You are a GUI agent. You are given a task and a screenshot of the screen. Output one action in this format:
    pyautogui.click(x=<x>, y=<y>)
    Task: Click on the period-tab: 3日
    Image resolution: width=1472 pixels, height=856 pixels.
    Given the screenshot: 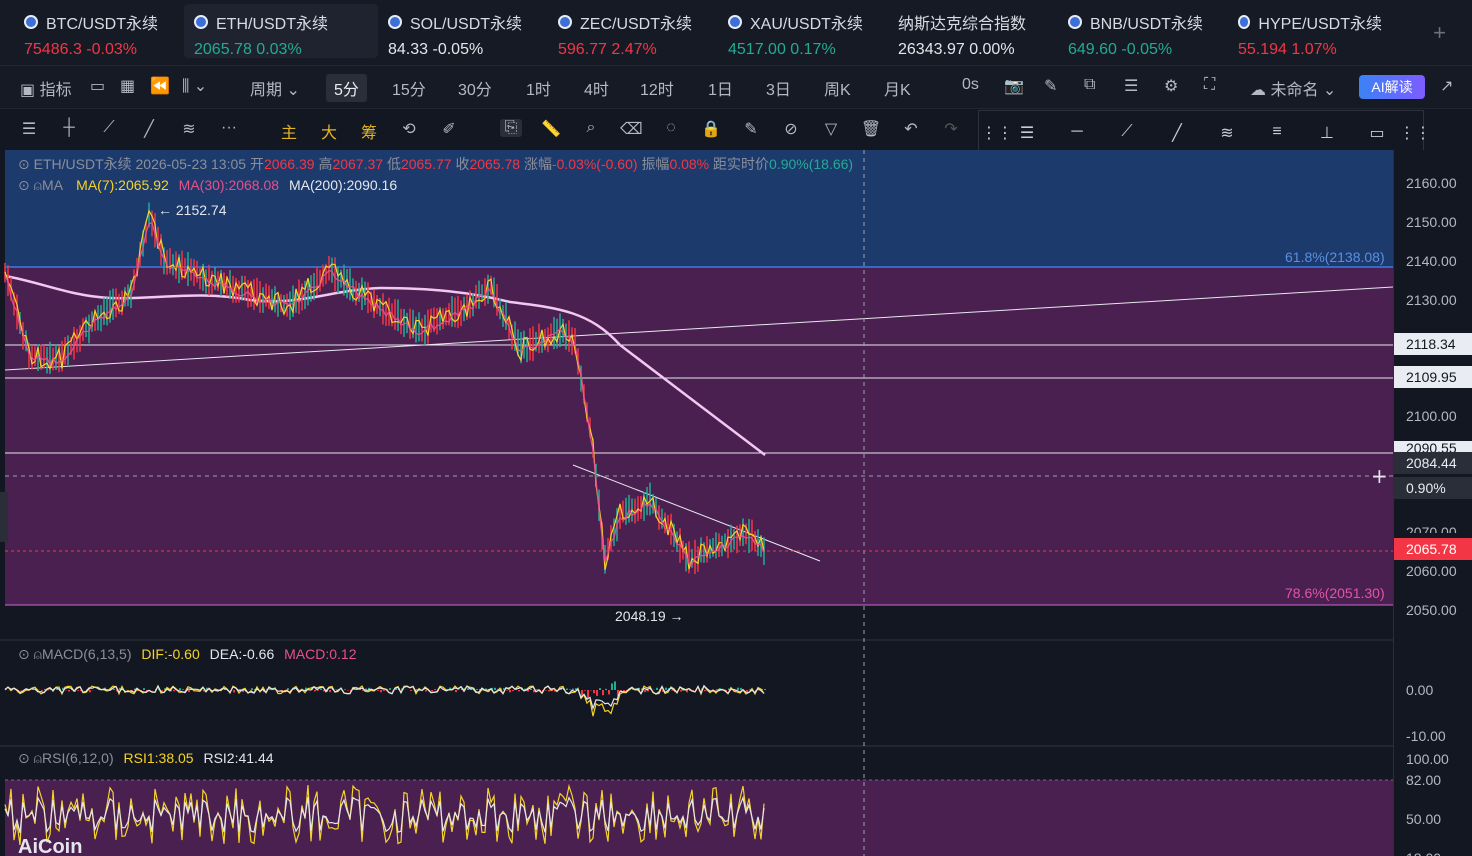 What is the action you would take?
    pyautogui.click(x=778, y=88)
    